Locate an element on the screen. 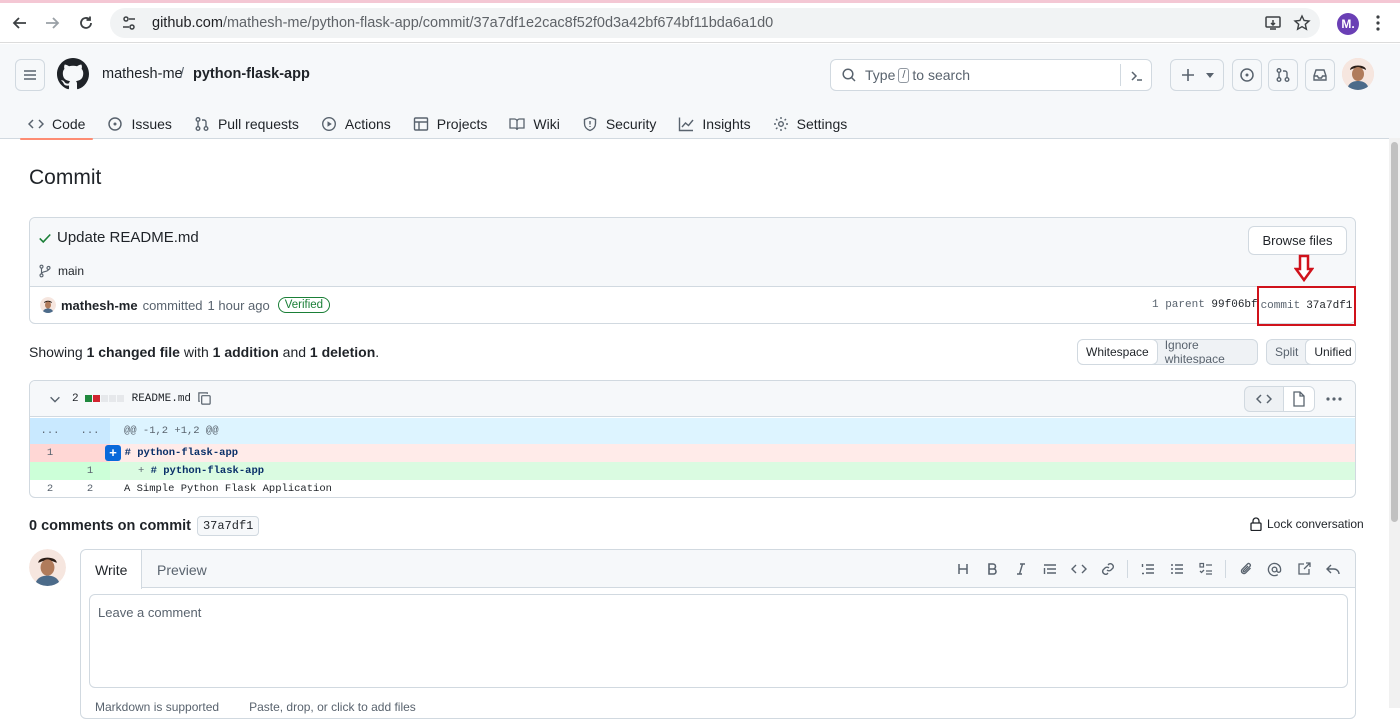  menu-button is located at coordinates (30, 75).